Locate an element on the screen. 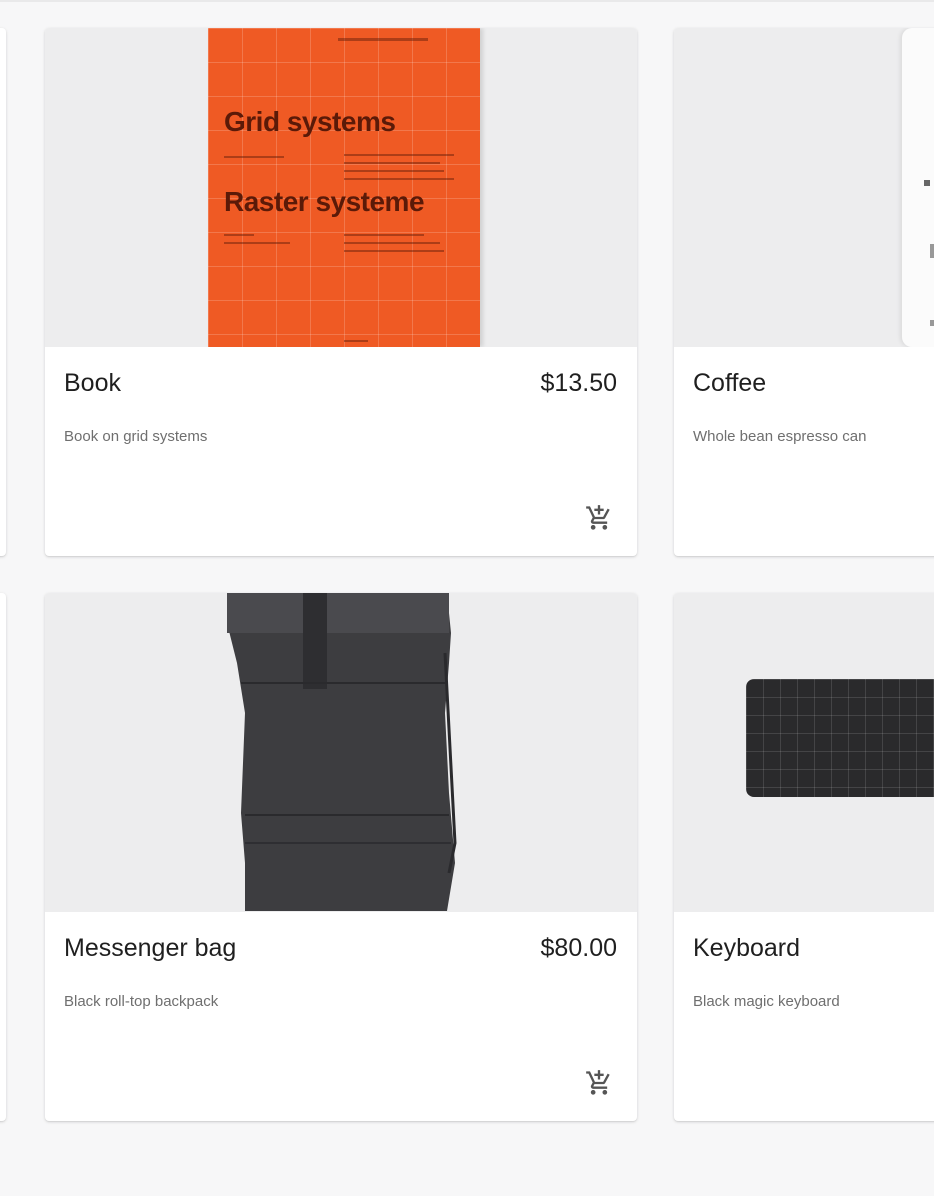  product-image-keyboard is located at coordinates (804, 752).